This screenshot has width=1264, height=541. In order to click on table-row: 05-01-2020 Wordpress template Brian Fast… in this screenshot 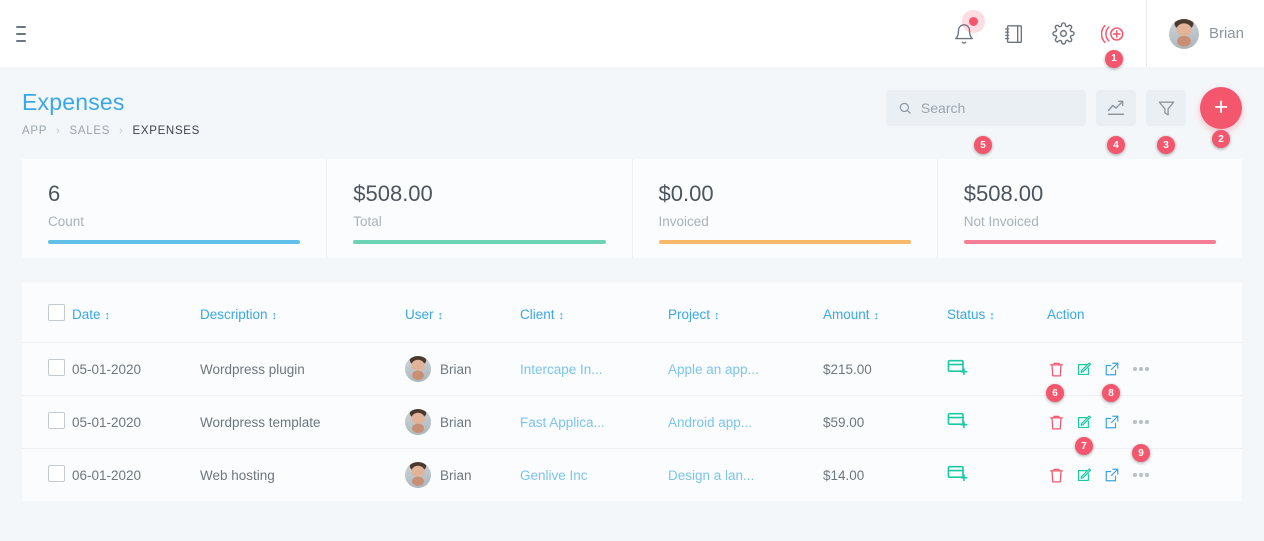, I will do `click(632, 429)`.